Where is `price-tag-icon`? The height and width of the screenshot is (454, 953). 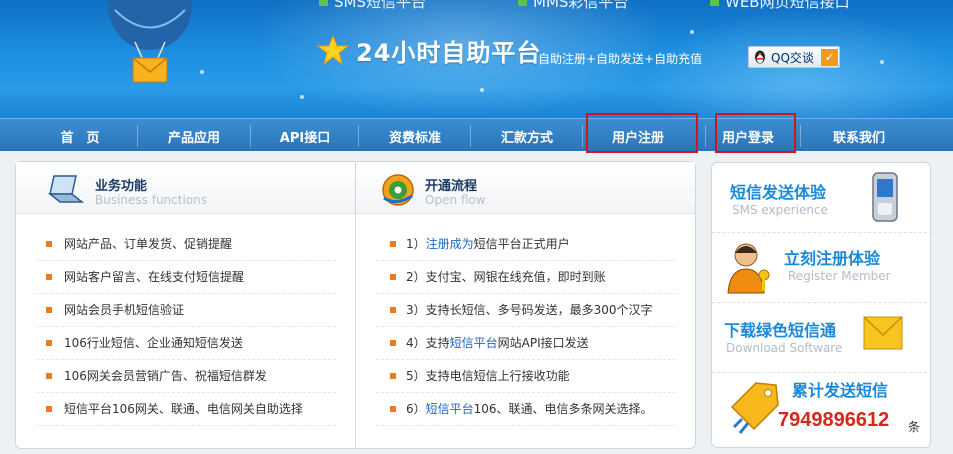
price-tag-icon is located at coordinates (754, 408).